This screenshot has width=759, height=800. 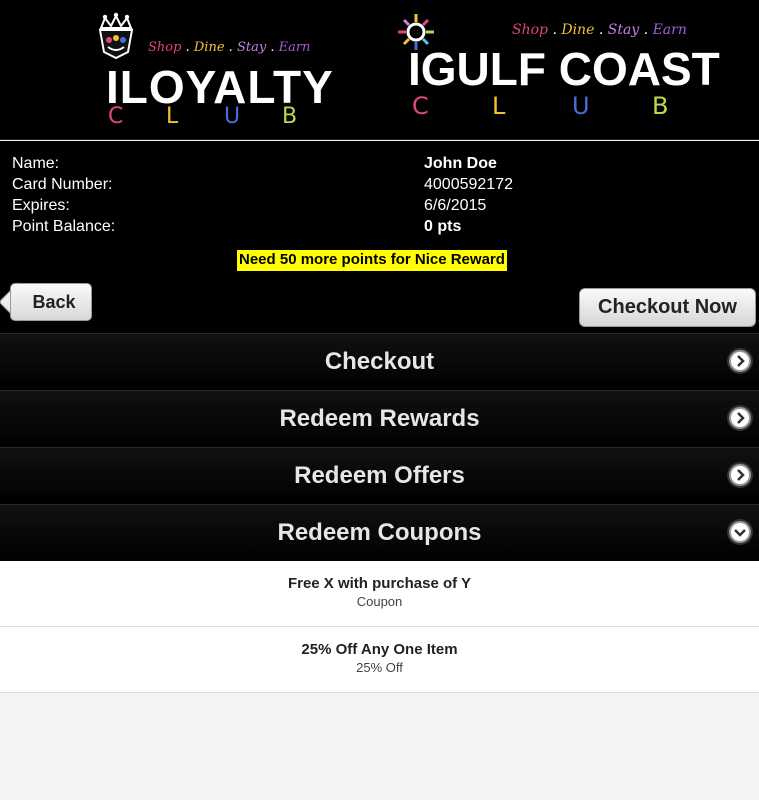 I want to click on left-tagline: Shop . Dine . Stay . Earn, so click(x=229, y=47).